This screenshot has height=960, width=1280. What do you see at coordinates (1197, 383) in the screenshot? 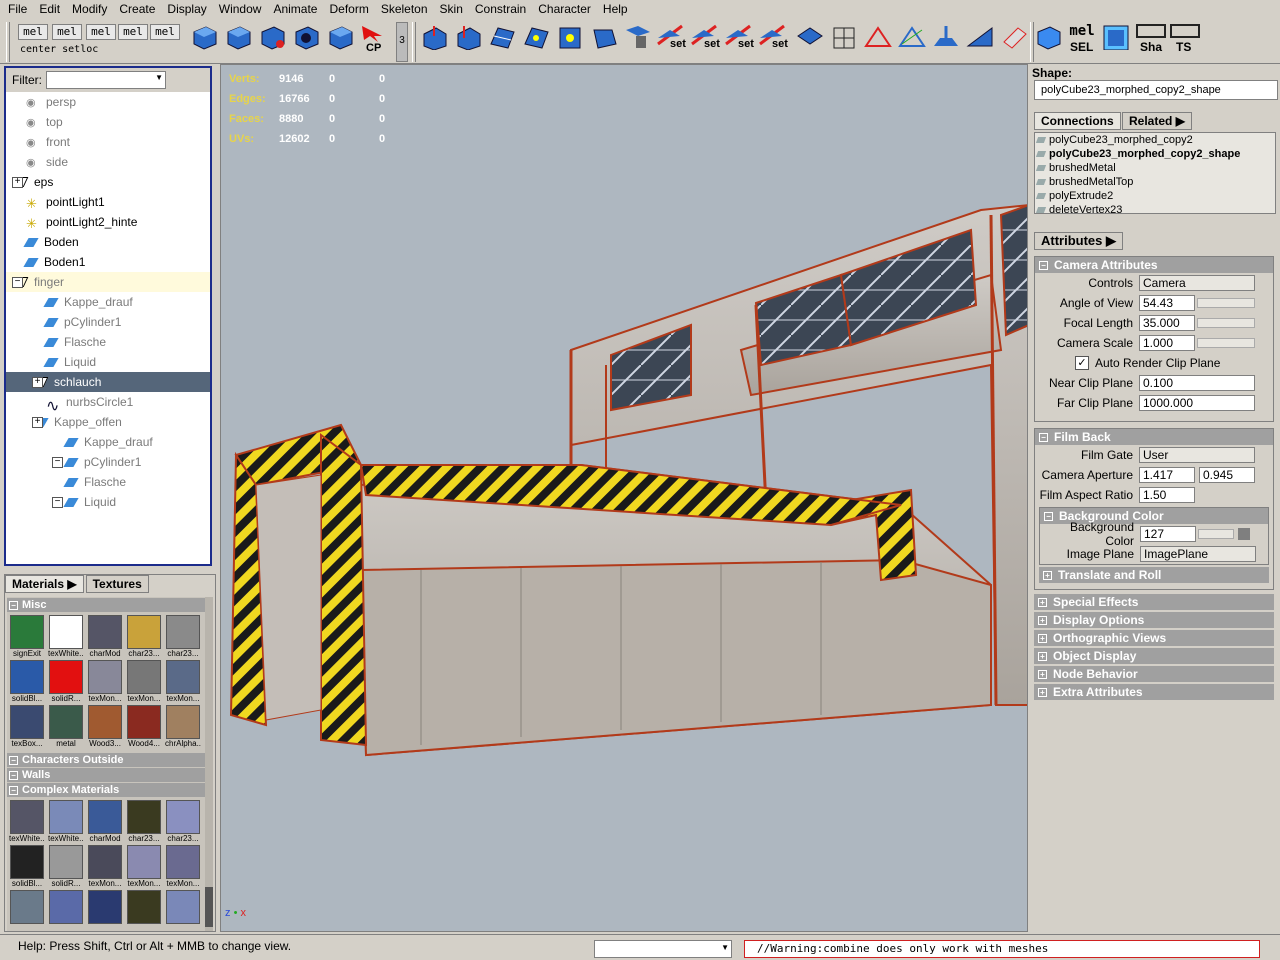
I see `near-clip-field: 0.100` at bounding box center [1197, 383].